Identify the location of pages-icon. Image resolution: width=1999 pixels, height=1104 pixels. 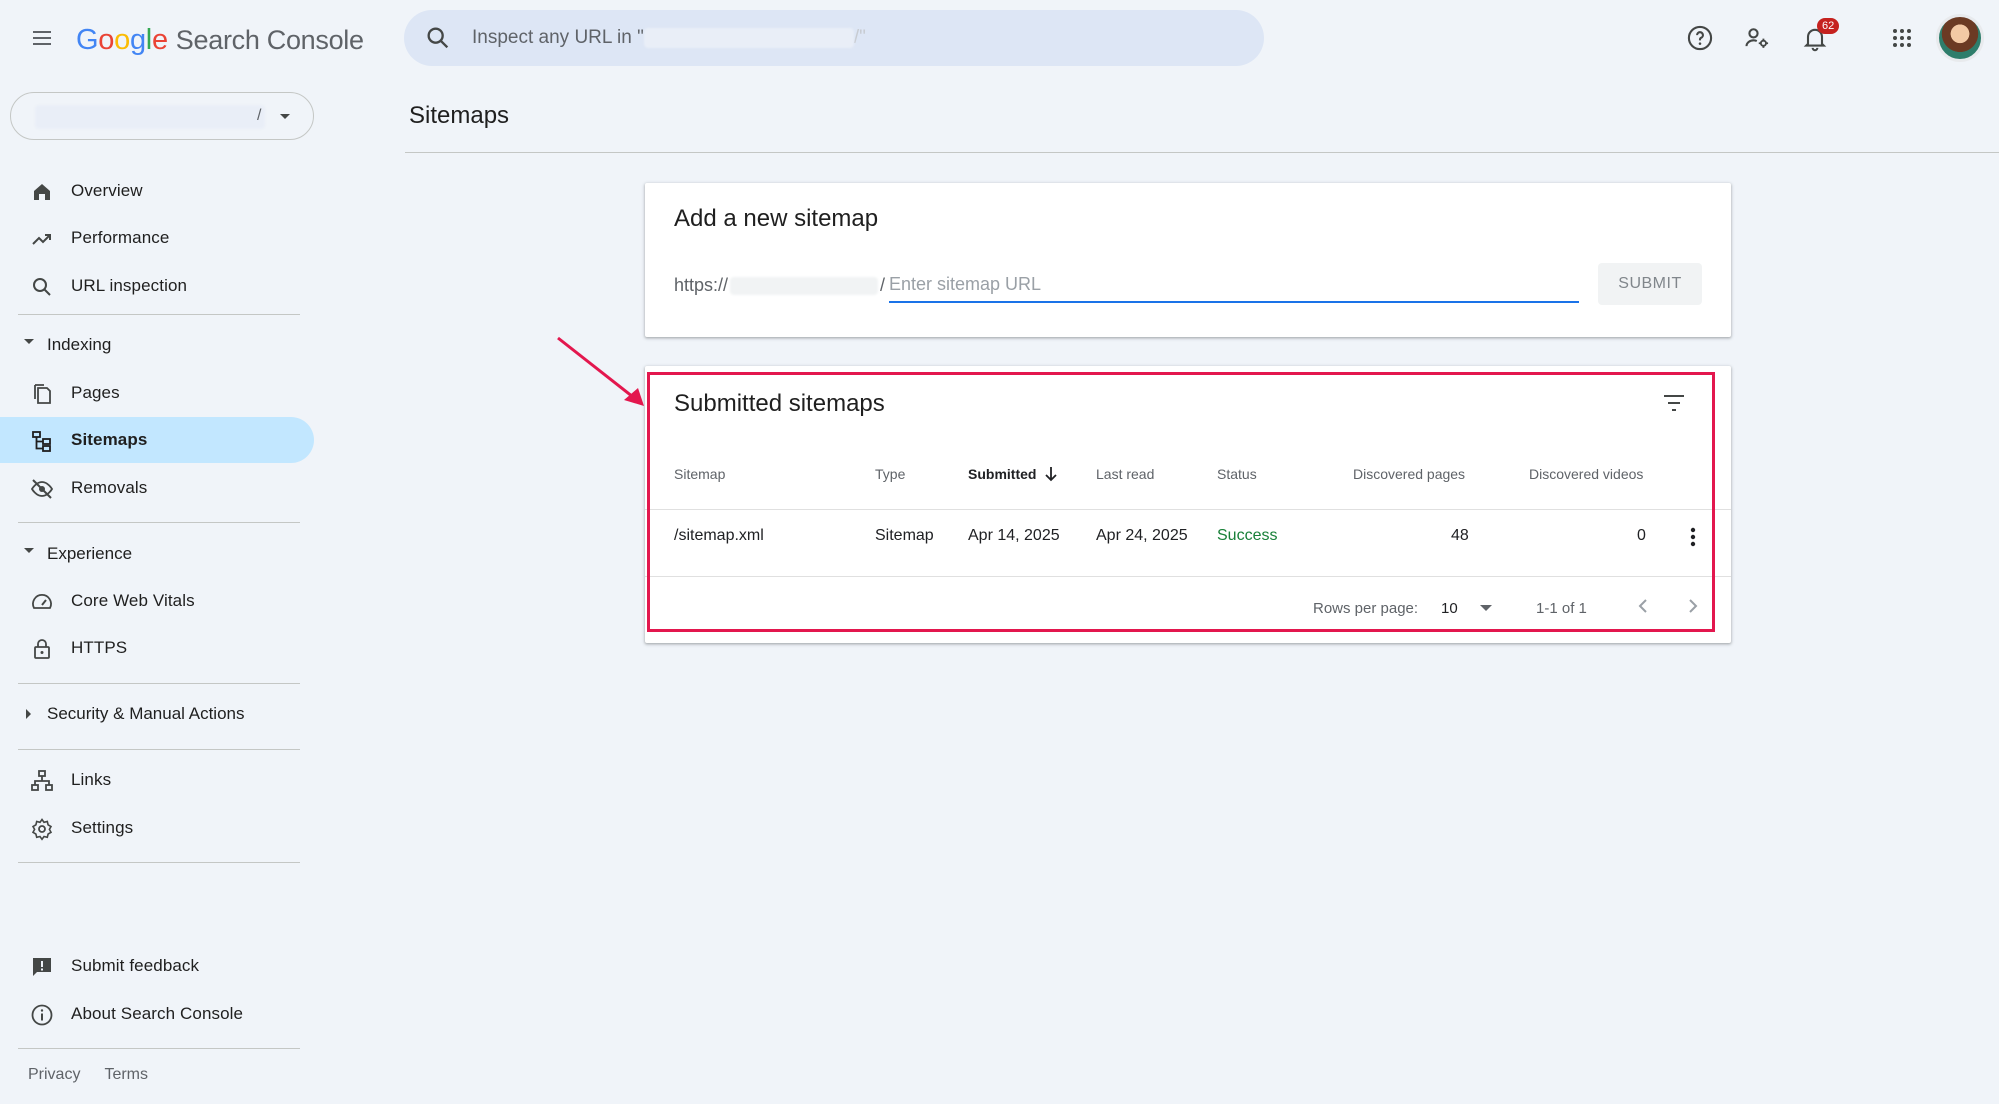
(42, 394).